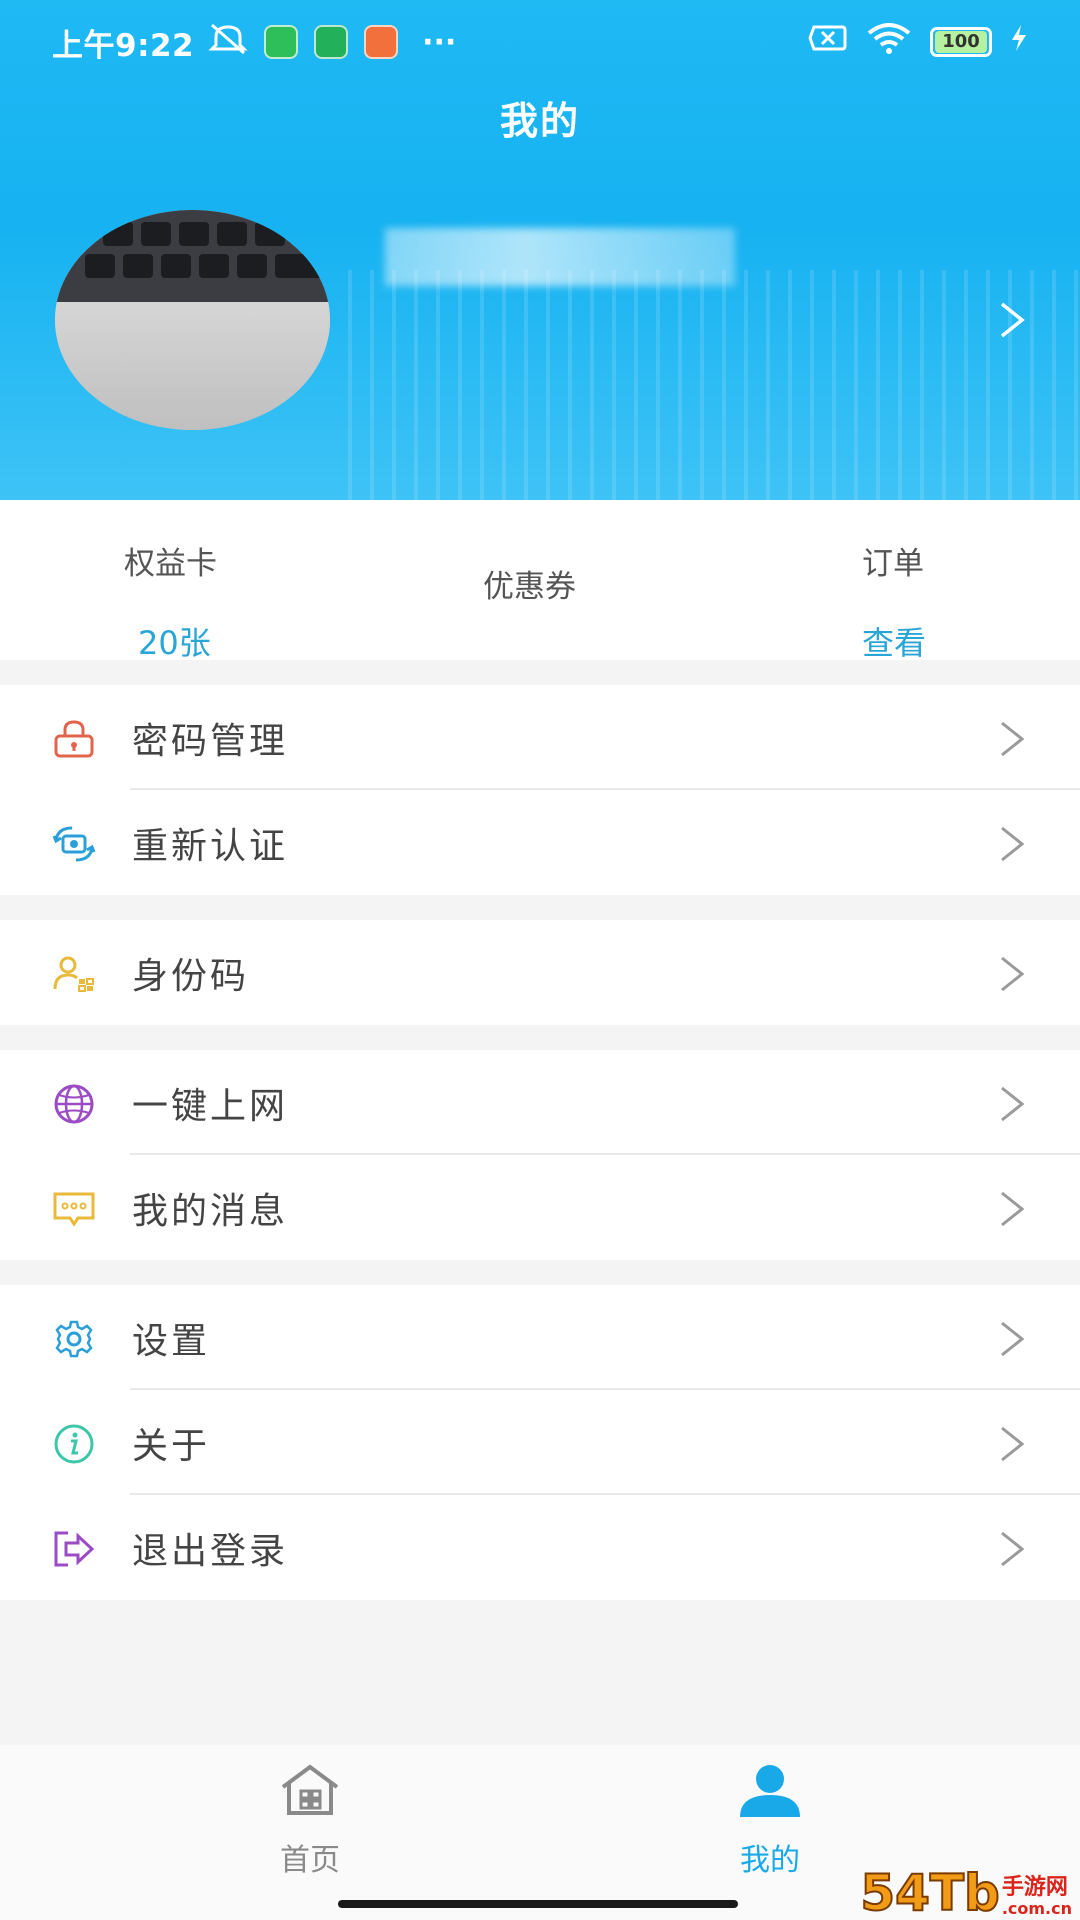 The height and width of the screenshot is (1920, 1080). I want to click on menu-item-reauthenticate: 重新认证, so click(540, 842).